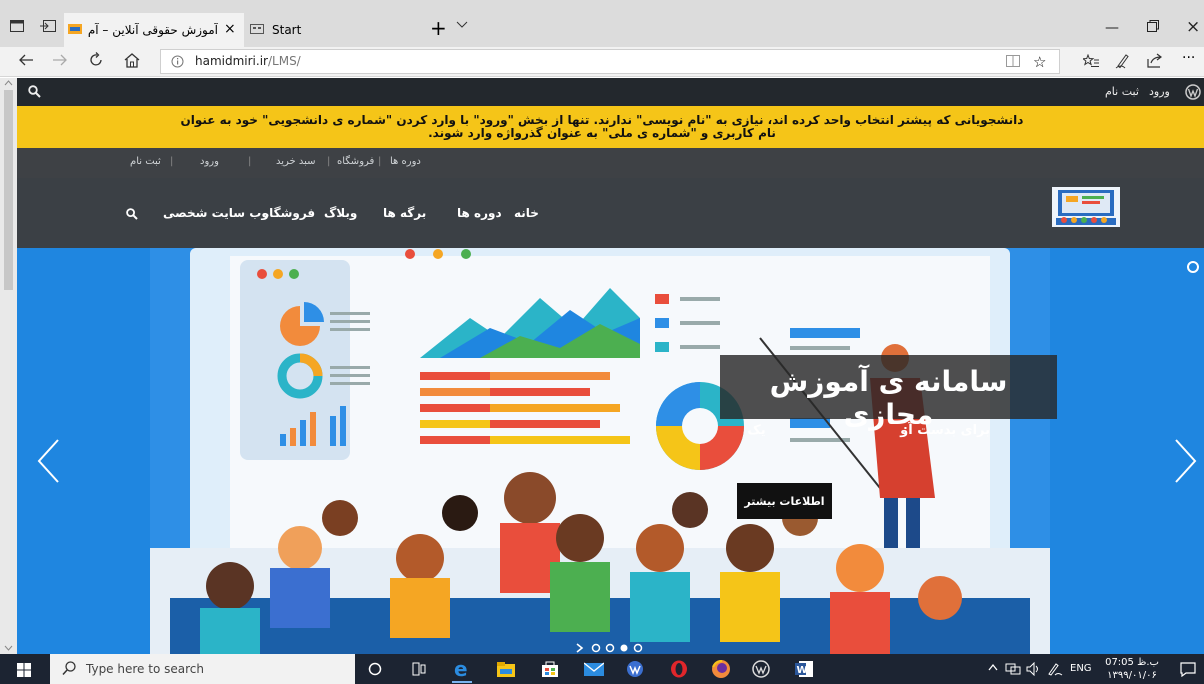 Image resolution: width=1204 pixels, height=684 pixels. I want to click on nav-blog: وبلاگ, so click(340, 213).